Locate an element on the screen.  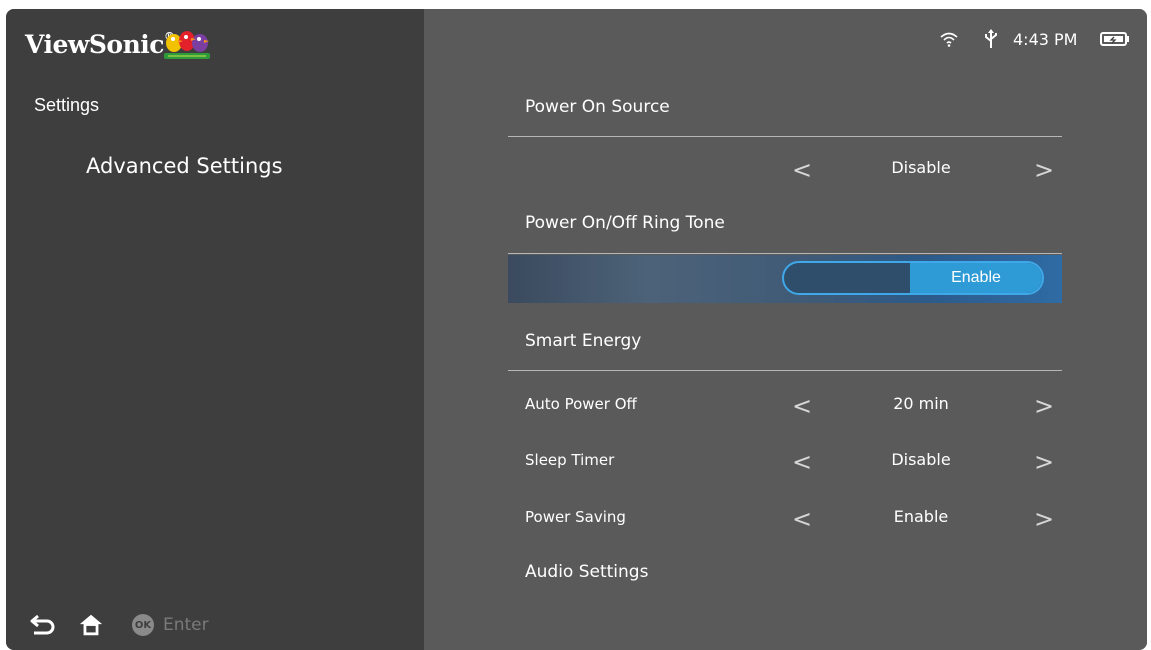
menu-item-advanced-settings: Advanced Settings is located at coordinates (184, 166).